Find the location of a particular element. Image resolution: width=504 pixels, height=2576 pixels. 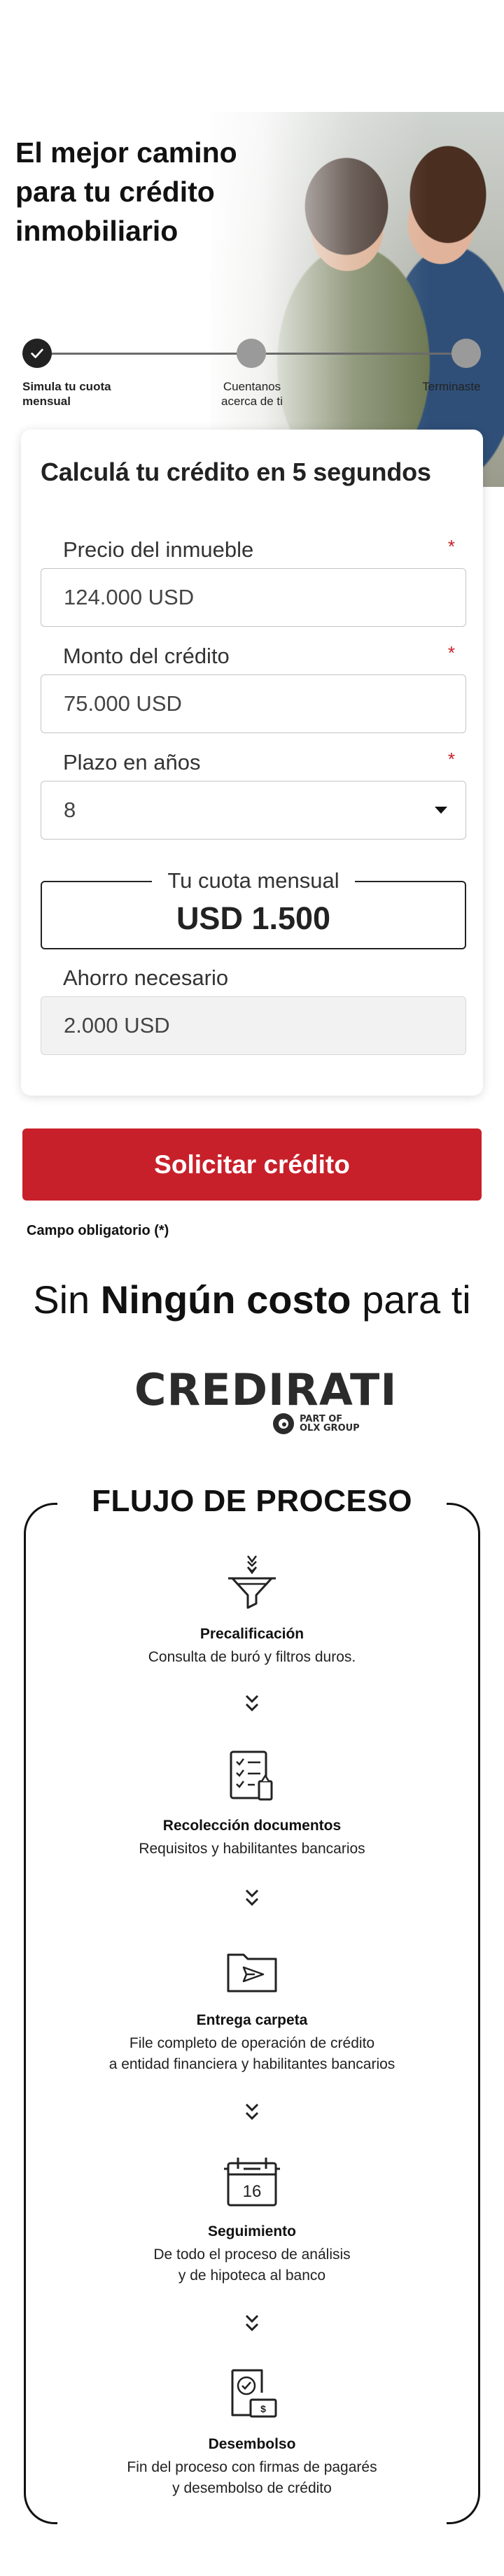

step-2-label: Cuentanos acerca de ti is located at coordinates (252, 394).